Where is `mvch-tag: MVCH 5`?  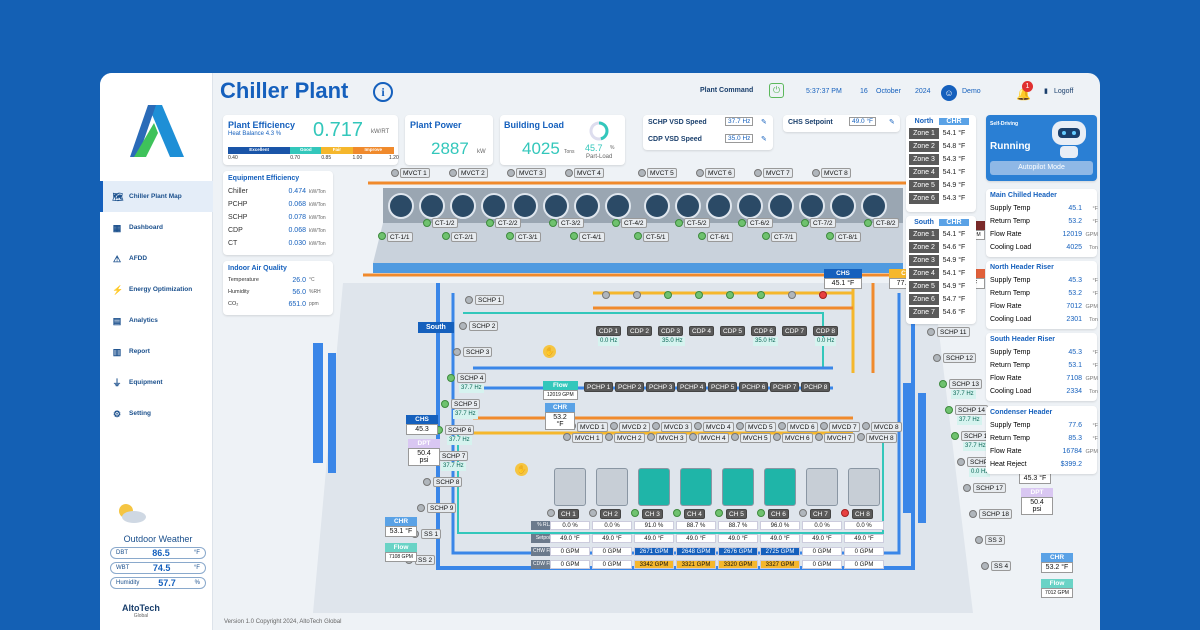
mvch-tag: MVCH 5 is located at coordinates (755, 438).